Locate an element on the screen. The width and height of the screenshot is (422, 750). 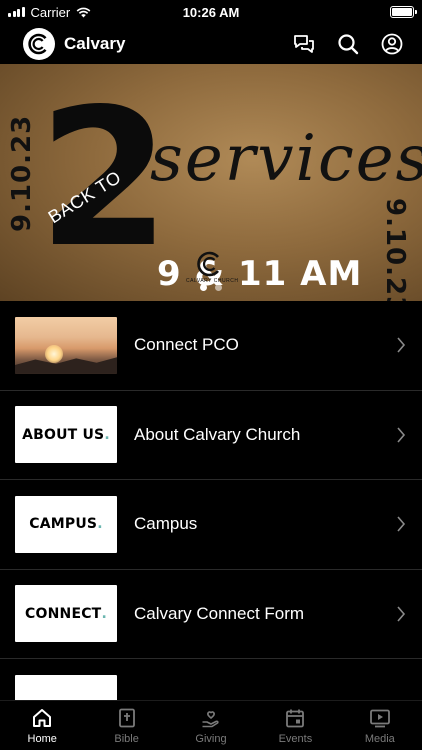
giving-icon is located at coordinates (210, 719).